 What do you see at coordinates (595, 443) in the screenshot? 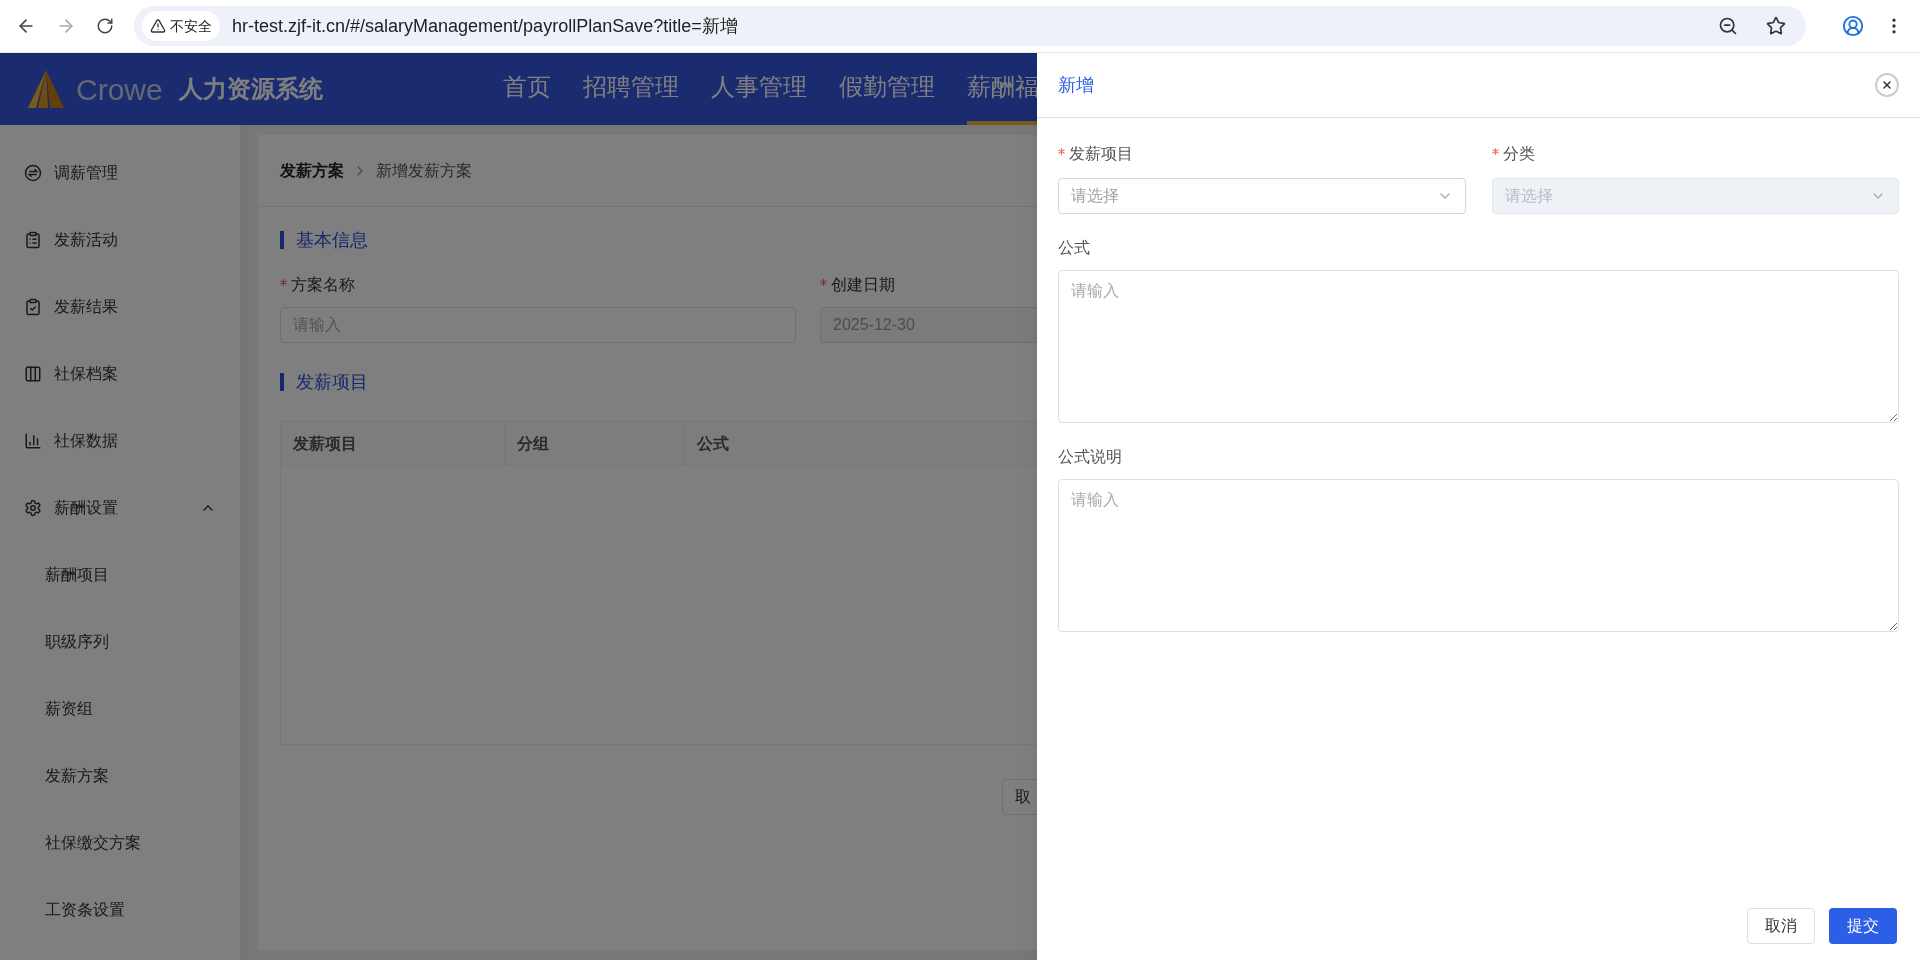
I see `column-header: 分组` at bounding box center [595, 443].